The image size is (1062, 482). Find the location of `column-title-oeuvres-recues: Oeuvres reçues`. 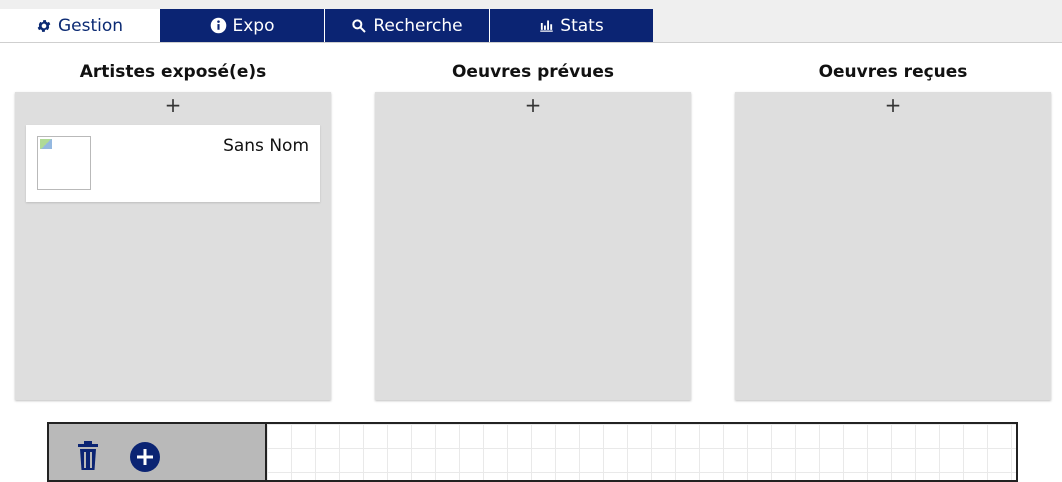

column-title-oeuvres-recues: Oeuvres reçues is located at coordinates (893, 72).